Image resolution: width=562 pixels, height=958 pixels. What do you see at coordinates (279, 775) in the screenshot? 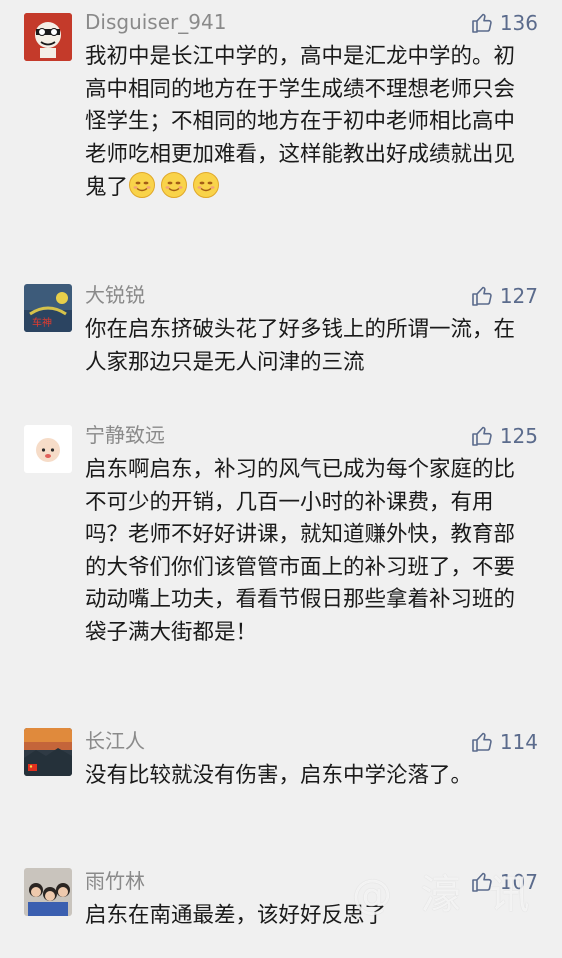
I see `comment-text: 没有比较就没有伤害，启东中学沦落了。` at bounding box center [279, 775].